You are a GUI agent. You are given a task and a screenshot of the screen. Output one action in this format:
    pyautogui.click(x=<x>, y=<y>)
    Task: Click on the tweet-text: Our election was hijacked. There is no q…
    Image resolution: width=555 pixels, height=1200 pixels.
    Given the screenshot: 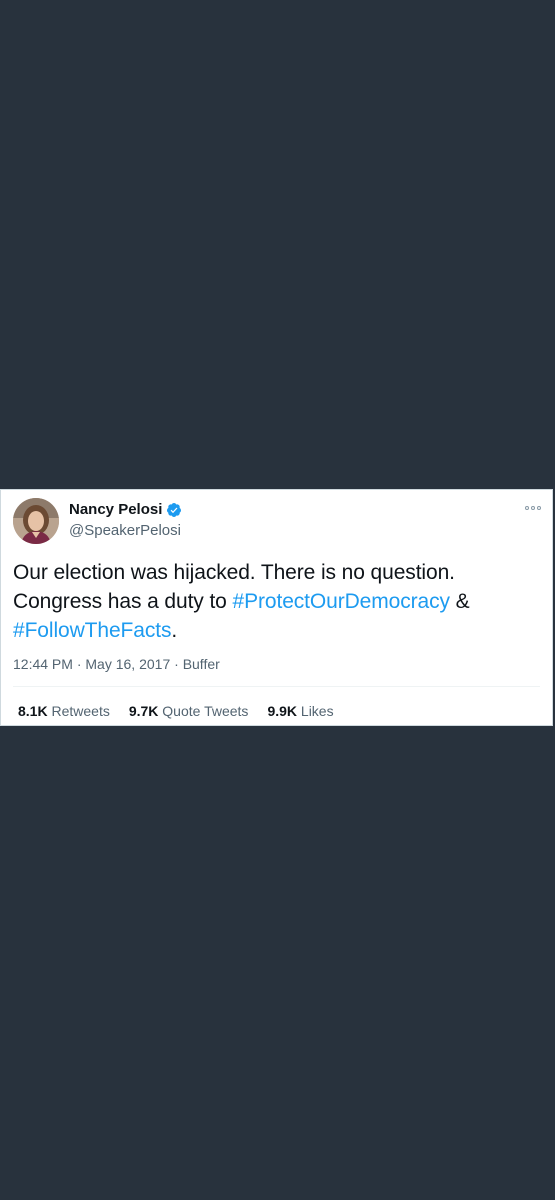 What is the action you would take?
    pyautogui.click(x=278, y=601)
    